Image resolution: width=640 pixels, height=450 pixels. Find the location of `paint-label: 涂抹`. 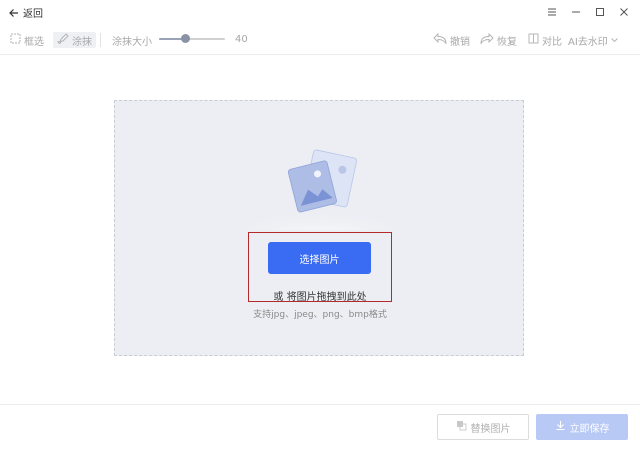

paint-label: 涂抹 is located at coordinates (82, 42).